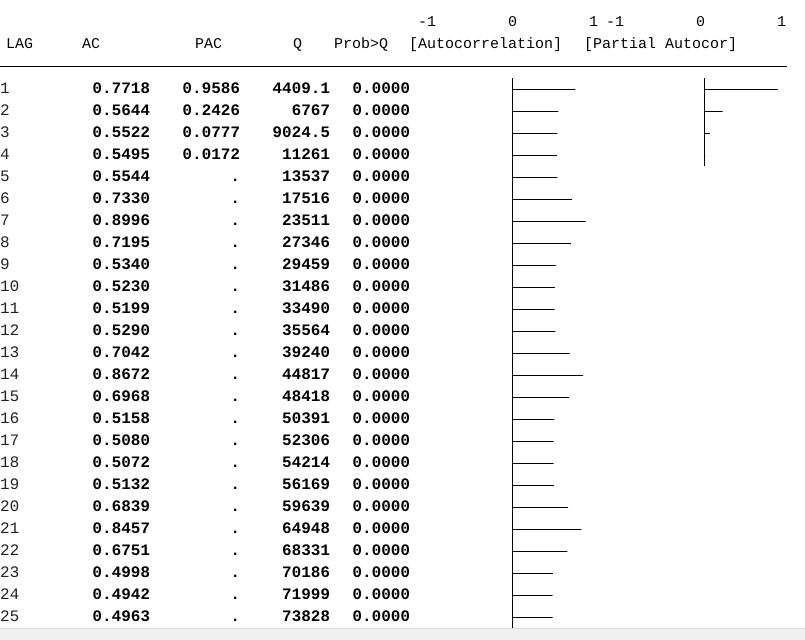 Image resolution: width=805 pixels, height=640 pixels. Describe the element at coordinates (120, 507) in the screenshot. I see `table-cell-text: 0.6839` at that location.